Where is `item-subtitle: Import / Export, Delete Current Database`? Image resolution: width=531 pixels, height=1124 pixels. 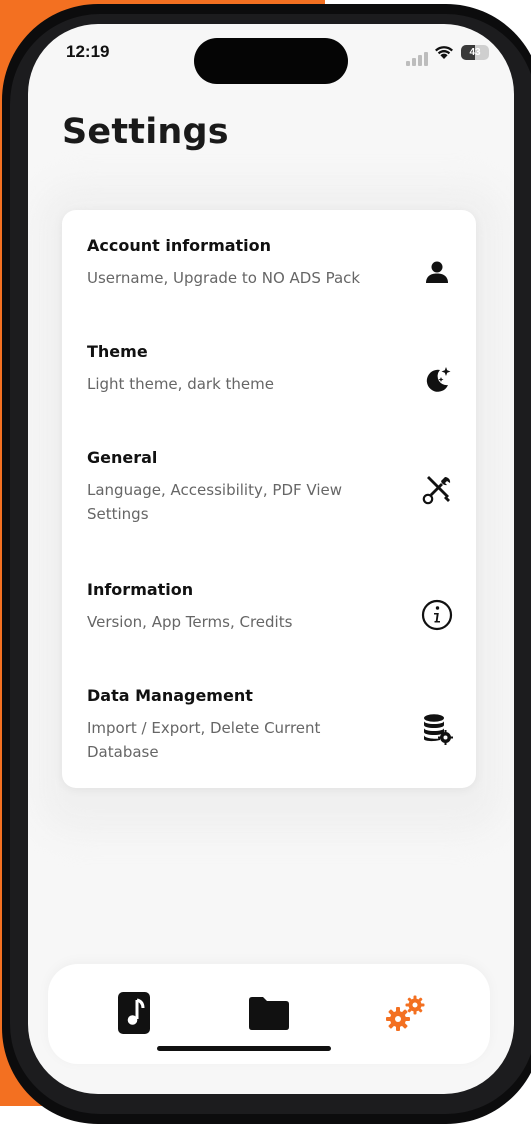
item-subtitle: Import / Export, Delete Current Database is located at coordinates (204, 740).